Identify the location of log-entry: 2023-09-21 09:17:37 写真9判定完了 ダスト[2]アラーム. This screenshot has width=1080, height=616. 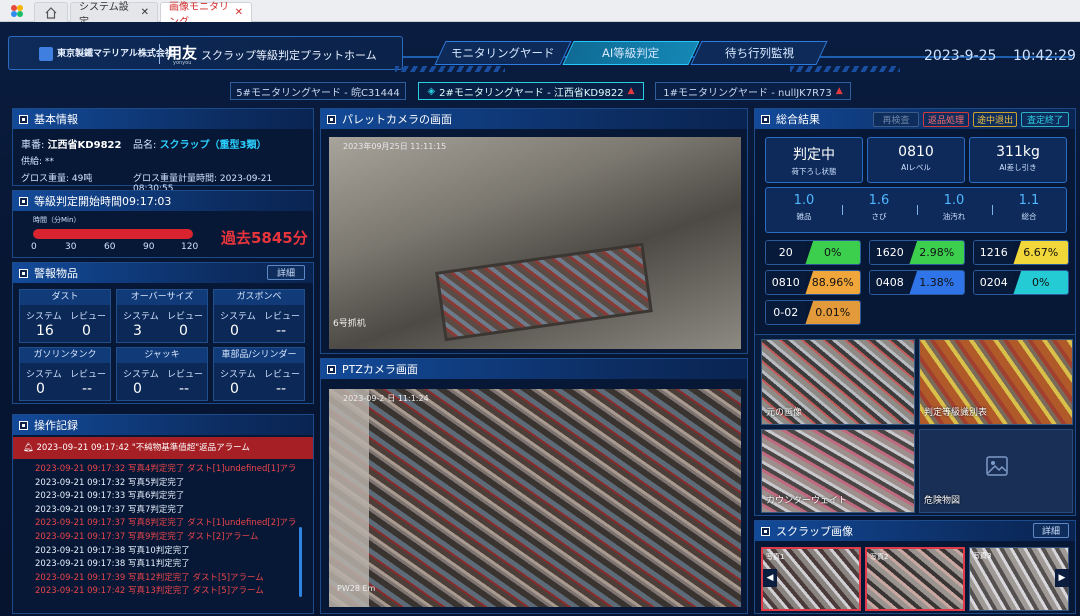
(147, 536).